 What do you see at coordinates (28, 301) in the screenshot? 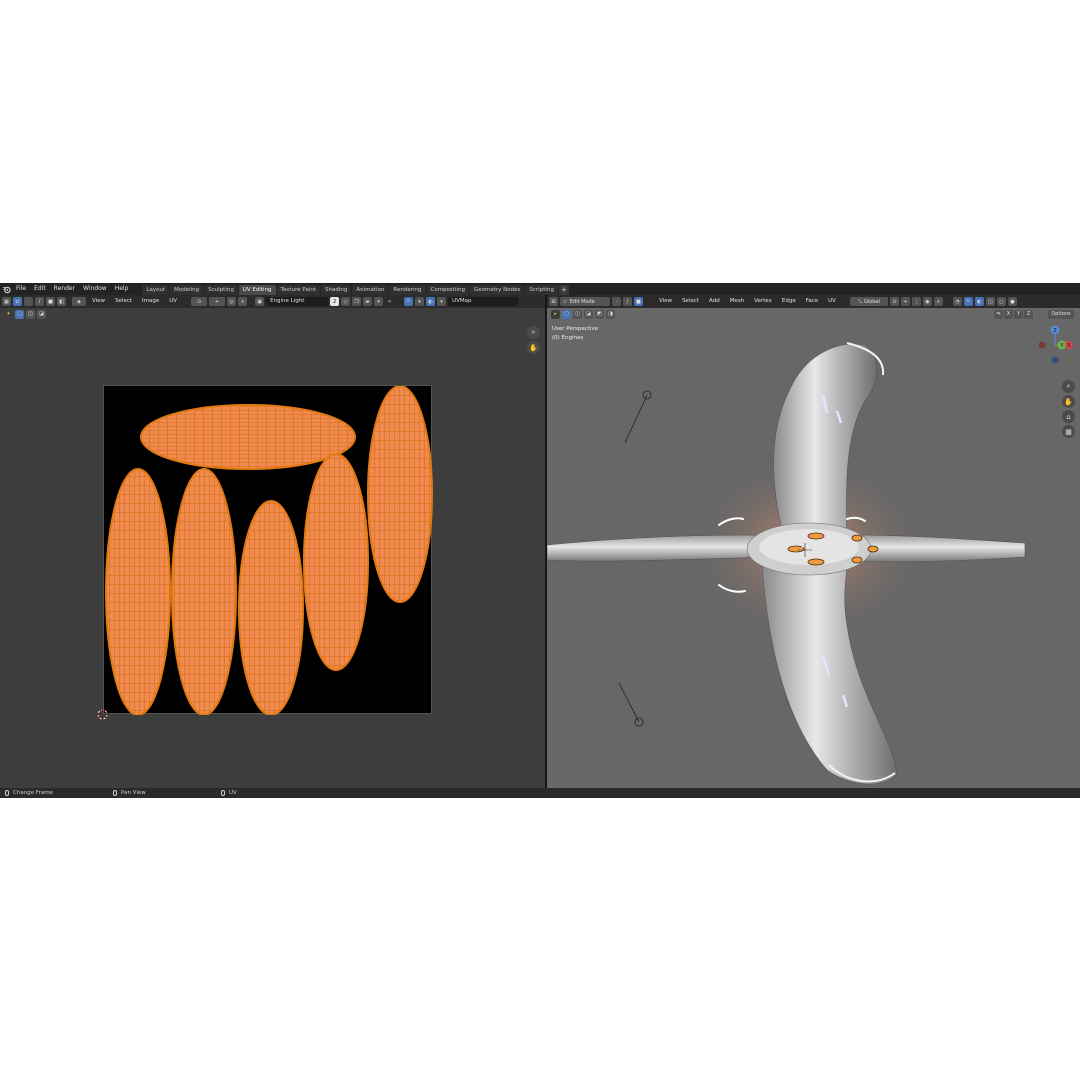
I see `vertex-select-icon: ·` at bounding box center [28, 301].